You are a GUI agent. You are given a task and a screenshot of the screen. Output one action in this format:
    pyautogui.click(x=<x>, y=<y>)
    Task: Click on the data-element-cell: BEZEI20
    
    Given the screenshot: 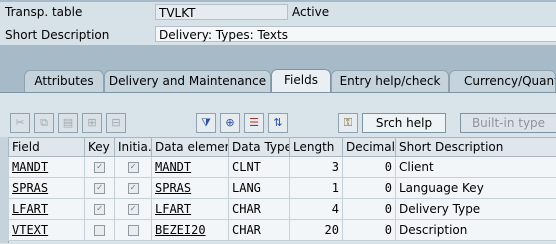 What is the action you would take?
    pyautogui.click(x=190, y=230)
    